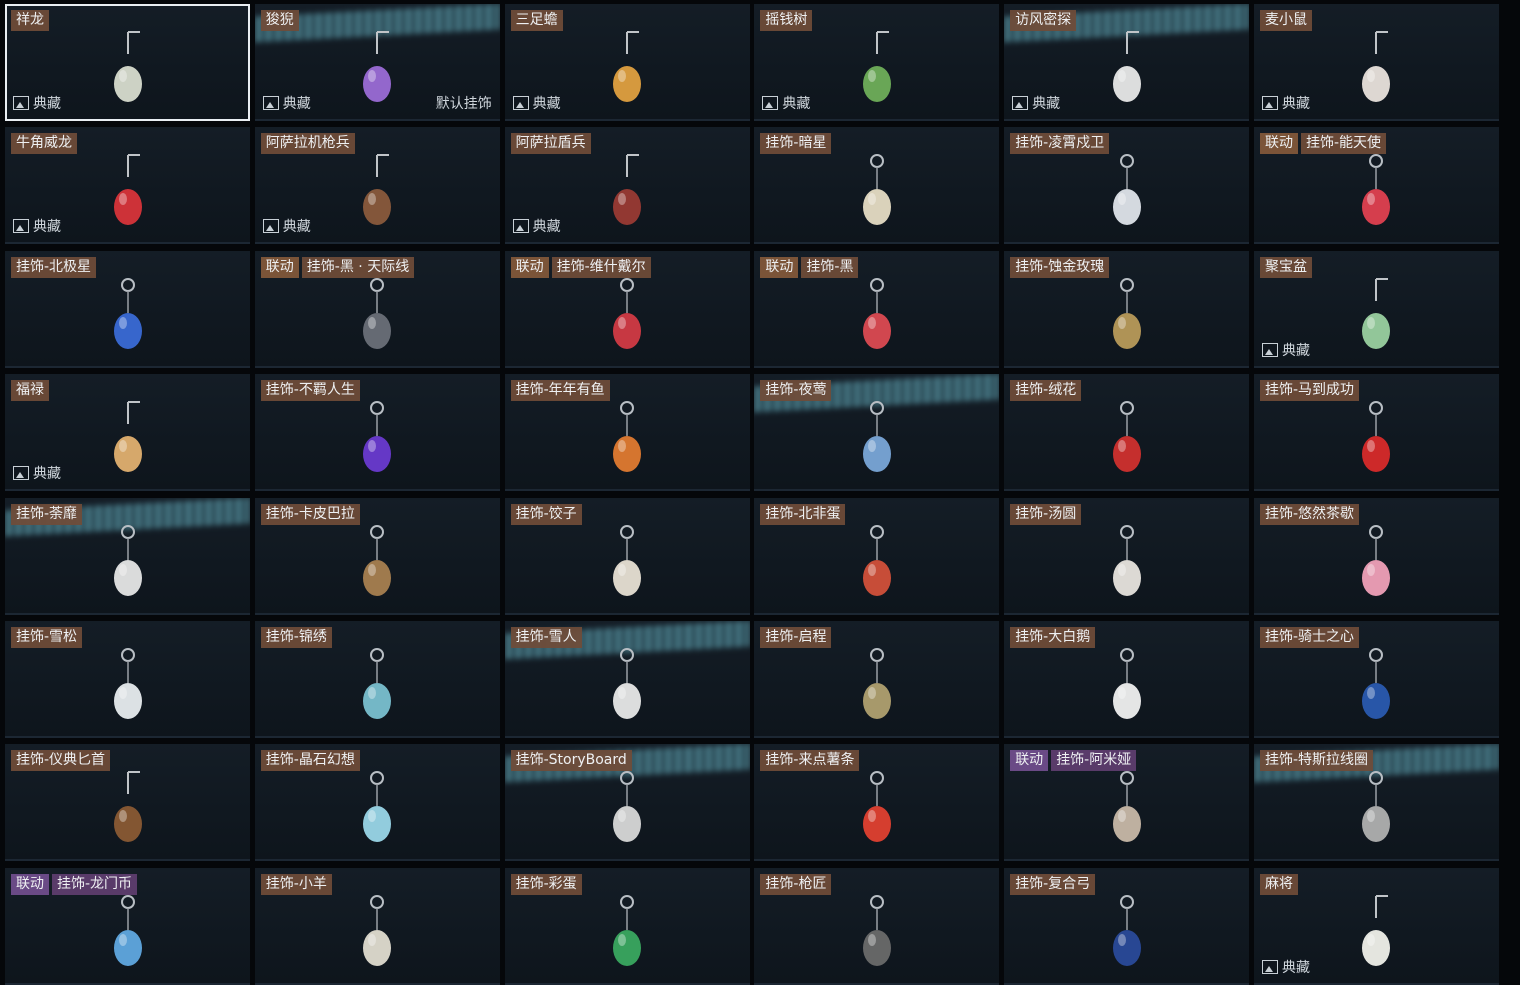 Image resolution: width=1520 pixels, height=985 pixels. I want to click on tile-label-row: 挂饰-骑士之心, so click(1309, 637).